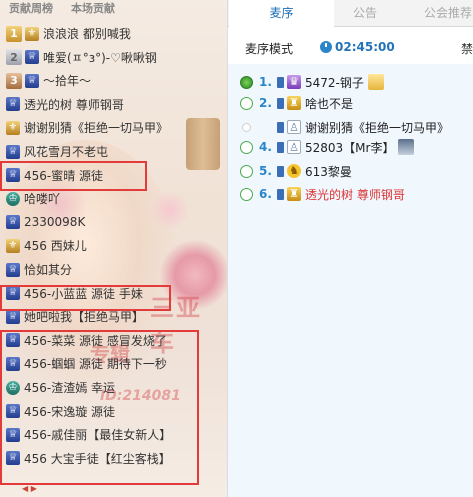  What do you see at coordinates (67, 81) in the screenshot?
I see `contributor-name: ～拾年～` at bounding box center [67, 81].